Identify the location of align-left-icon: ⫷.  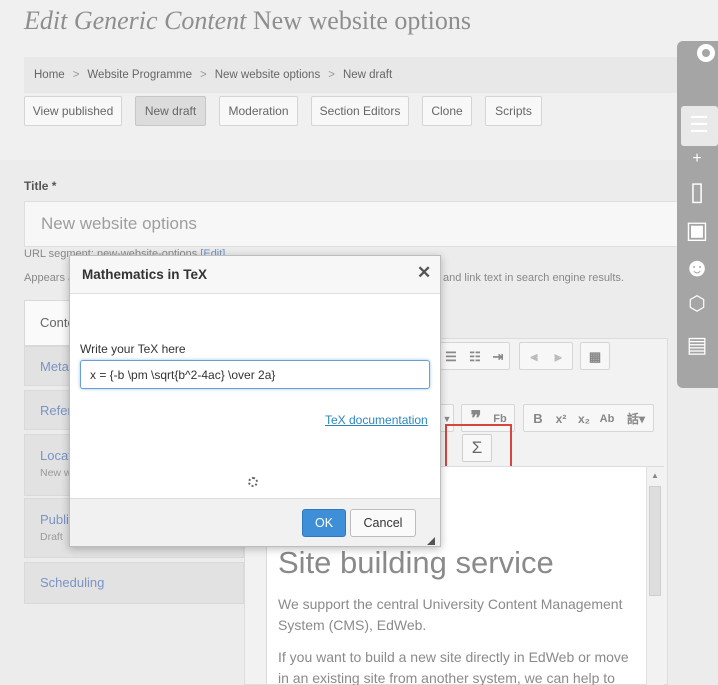
(534, 357).